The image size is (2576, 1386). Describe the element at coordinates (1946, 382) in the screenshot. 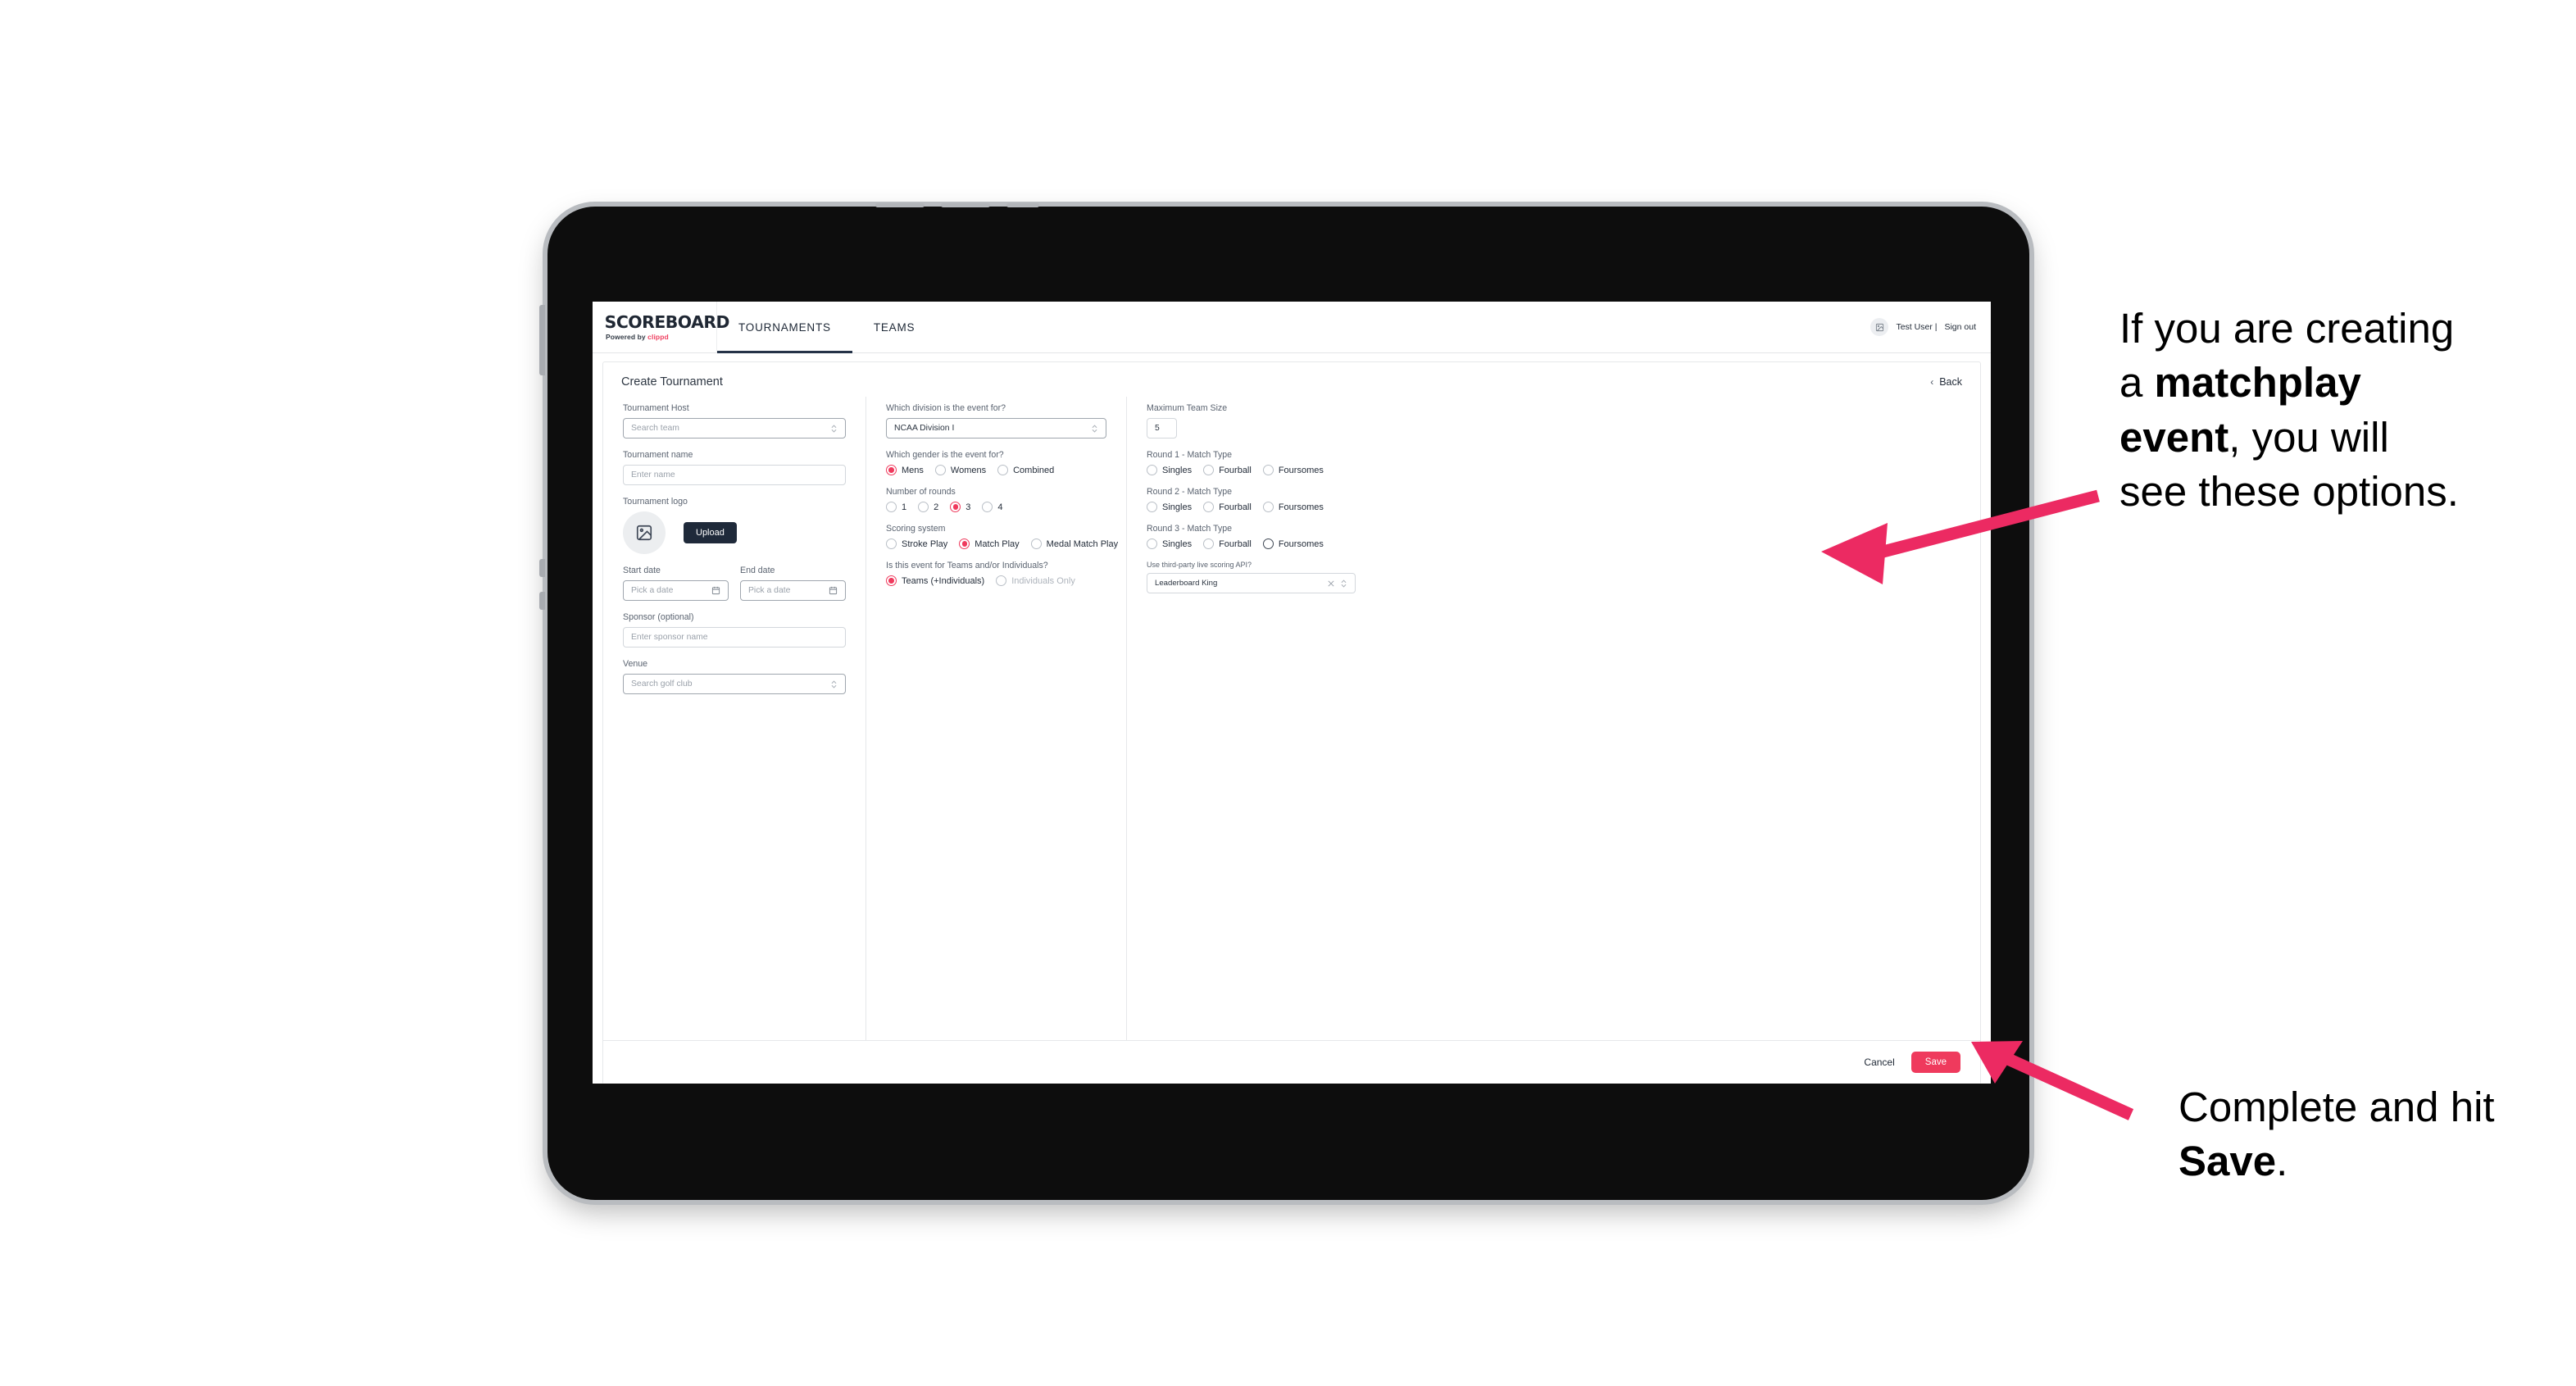

I see `back-link: ‹ Back` at that location.